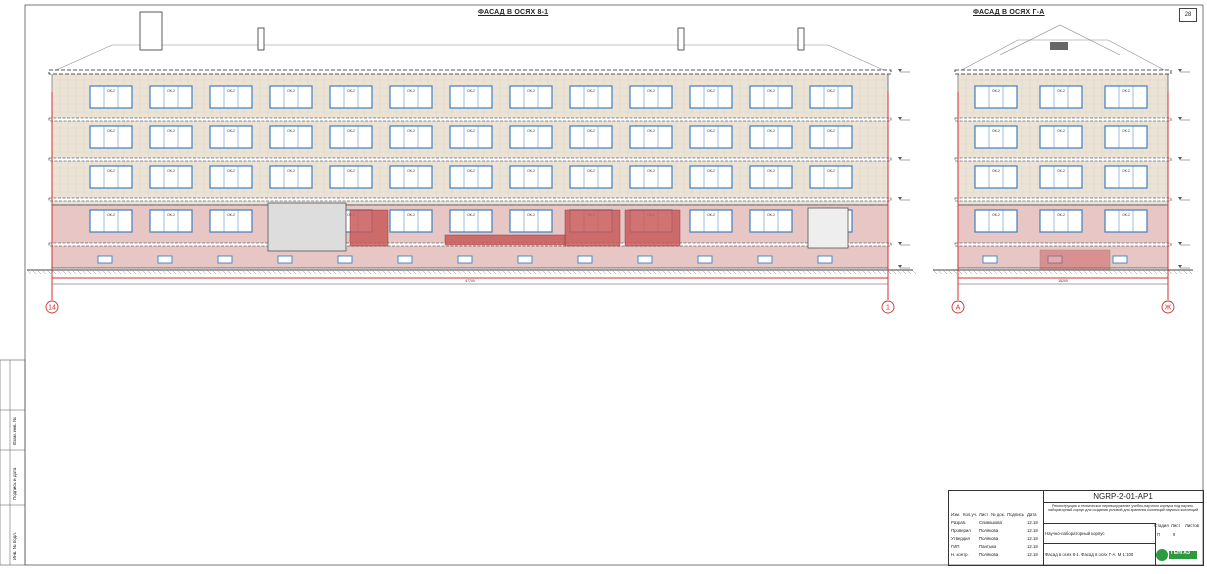 Image resolution: width=1207 pixels, height=574 pixels. I want to click on overall-dimension: 47700, so click(470, 281).